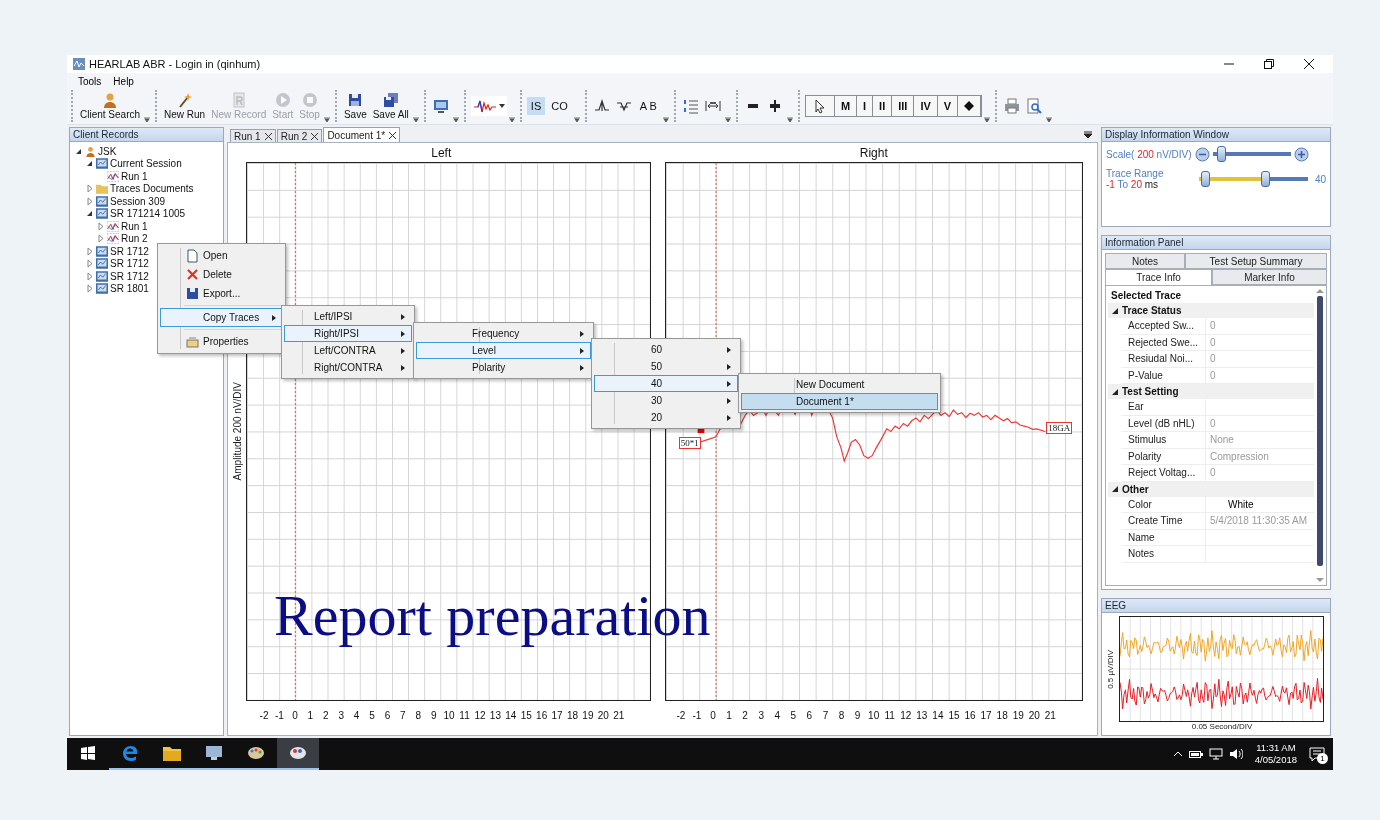  What do you see at coordinates (689, 442) in the screenshot?
I see `trace-label: 50*1` at bounding box center [689, 442].